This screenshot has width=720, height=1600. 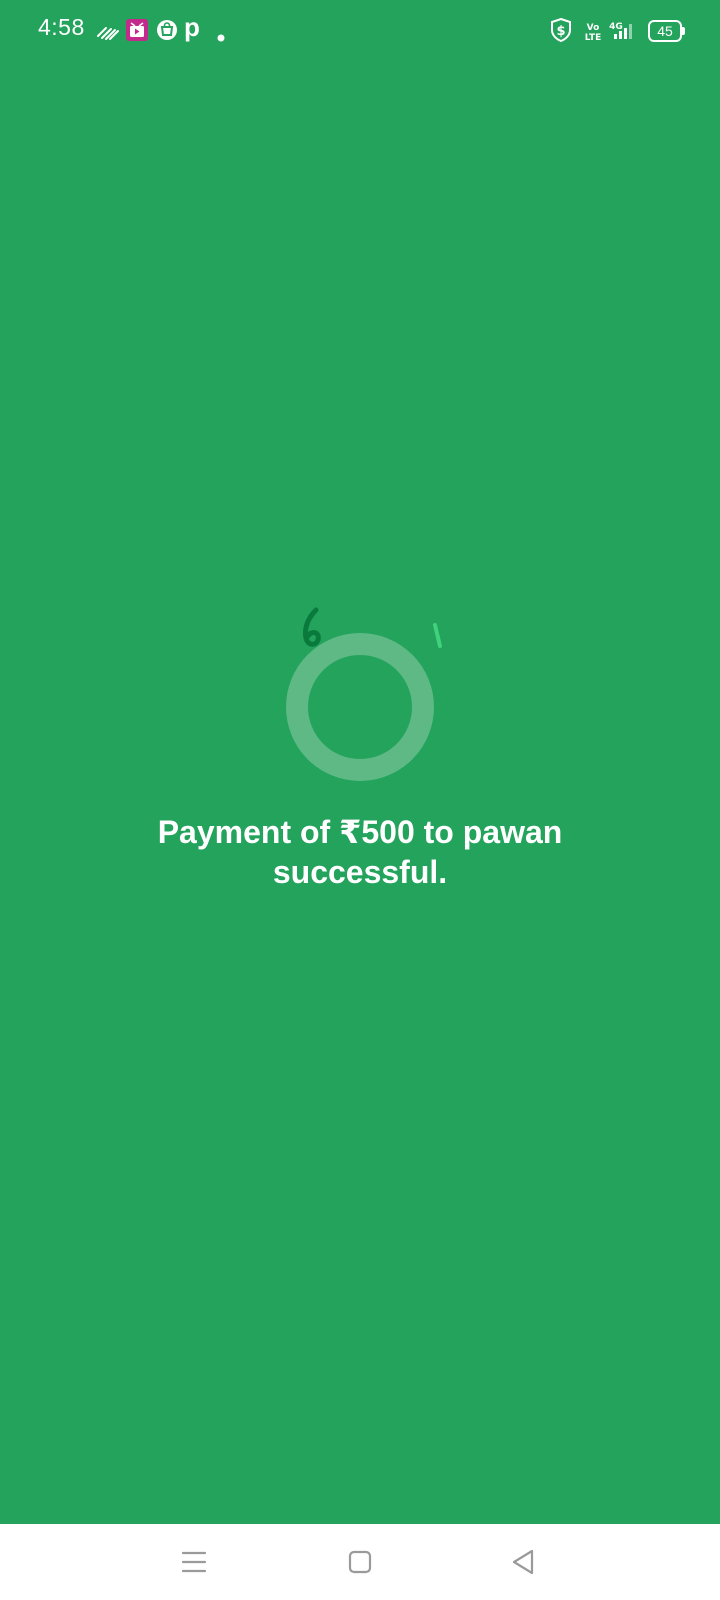 I want to click on payment-success-message: Payment of ₹500 to pawan successful., so click(x=360, y=852).